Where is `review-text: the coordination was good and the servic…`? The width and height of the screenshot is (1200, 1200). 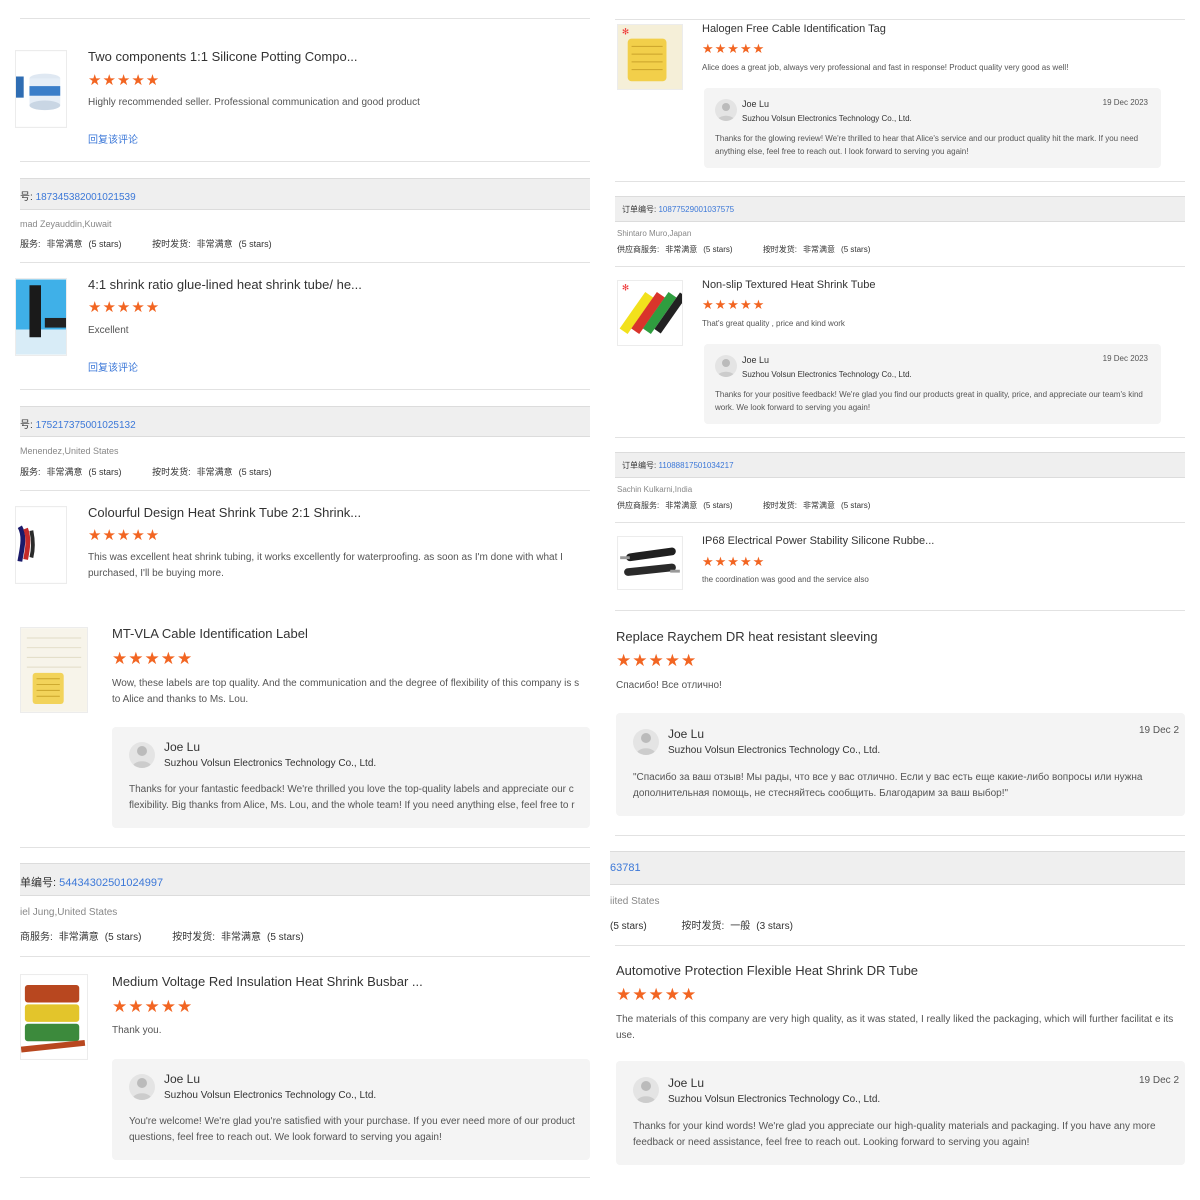
review-text: the coordination was good and the servic… is located at coordinates (785, 579).